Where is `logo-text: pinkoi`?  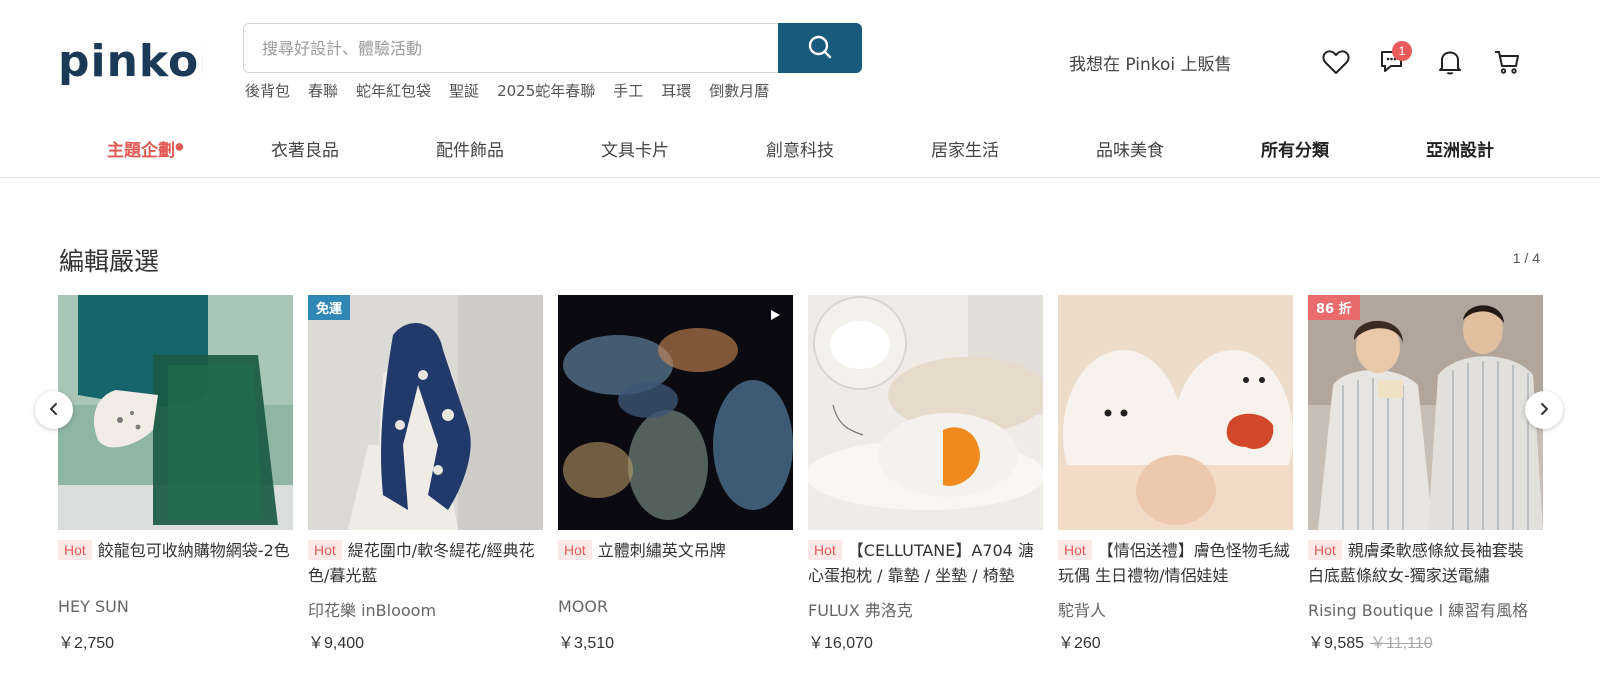 logo-text: pinkoi is located at coordinates (130, 62).